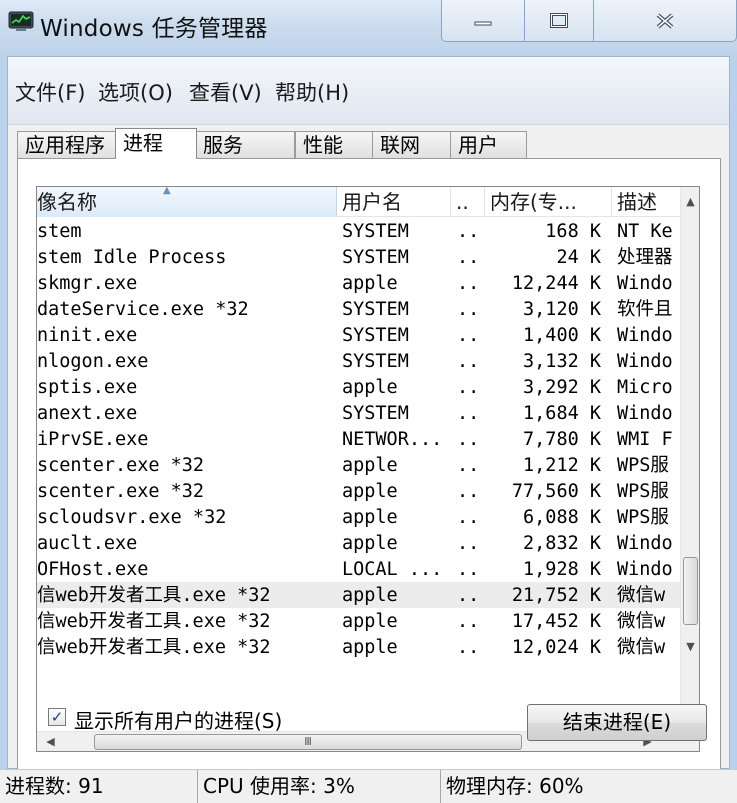  Describe the element at coordinates (87, 387) in the screenshot. I see `process-name-cell: sptis.exe` at that location.